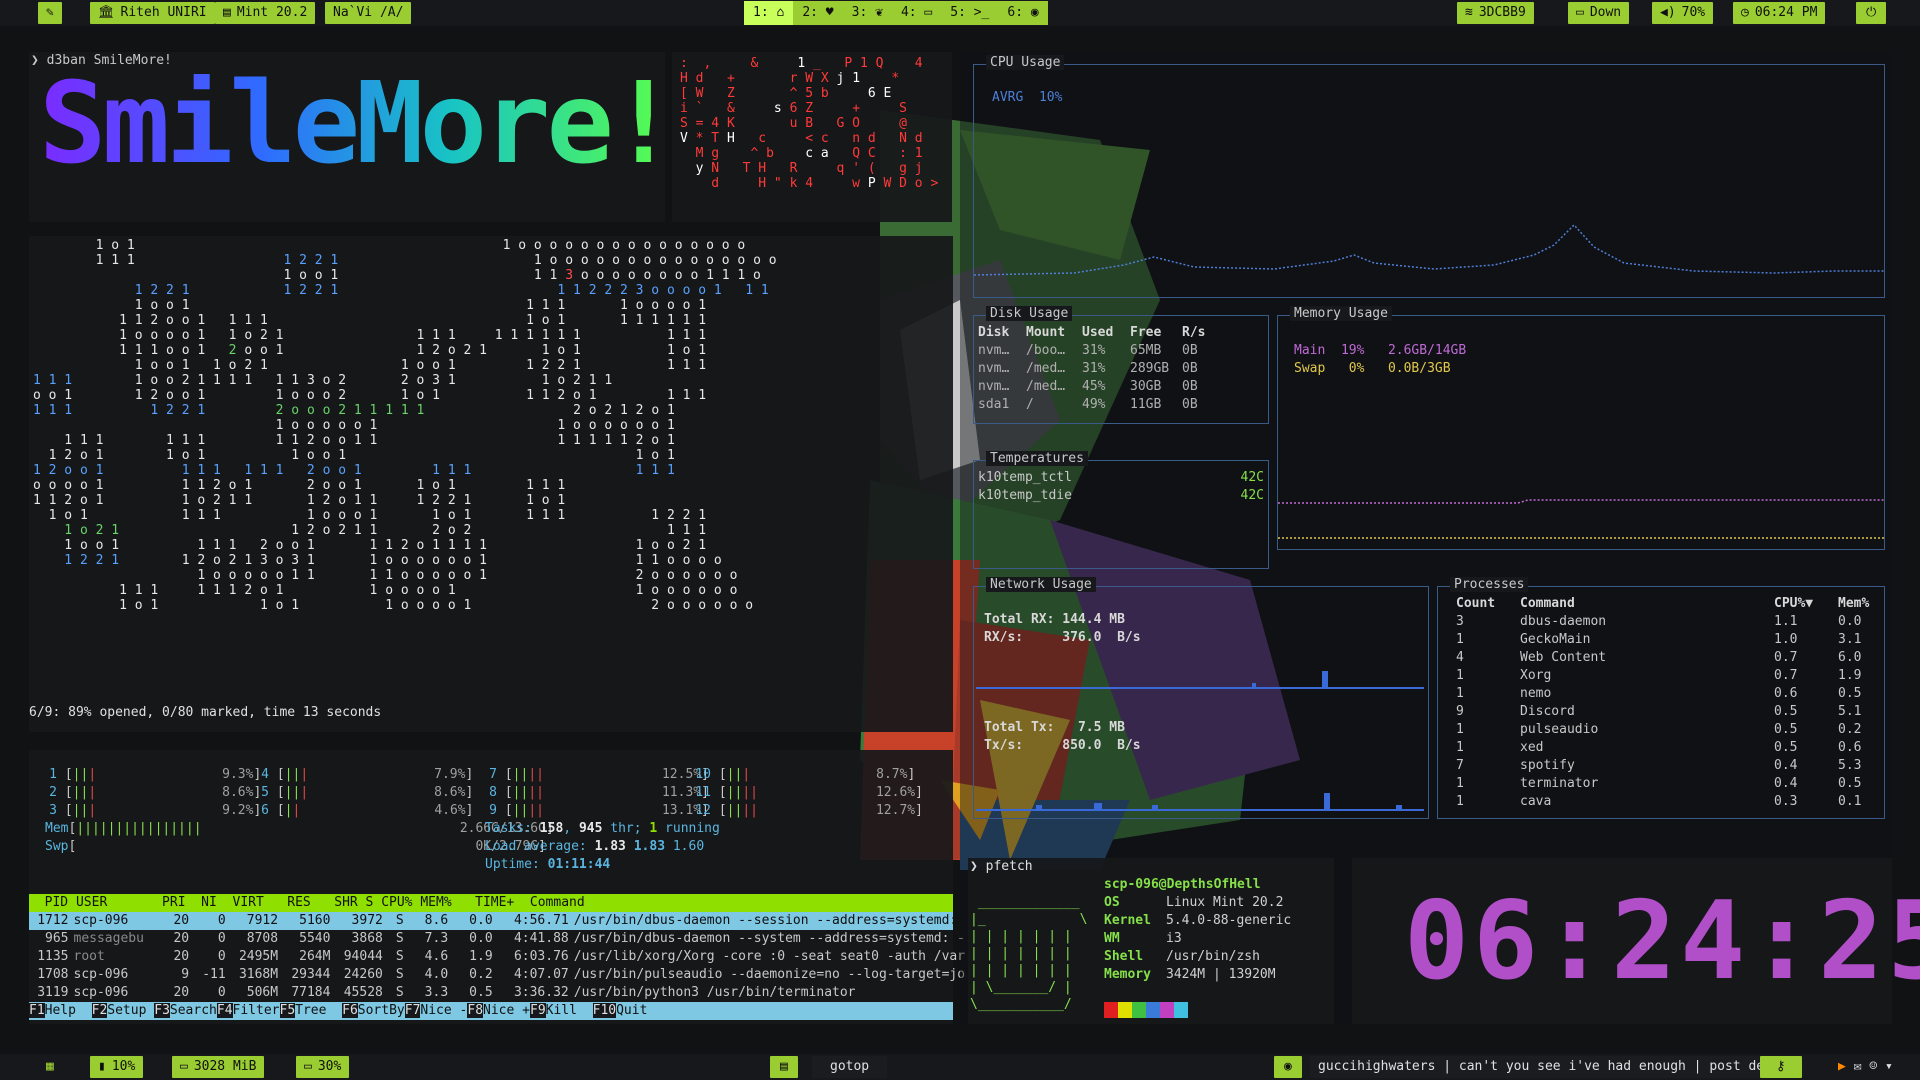 This screenshot has height=1080, width=1920. Describe the element at coordinates (152, 13) in the screenshot. I see `bar-item-uni: 🏛 Riteh UNIRI` at that location.